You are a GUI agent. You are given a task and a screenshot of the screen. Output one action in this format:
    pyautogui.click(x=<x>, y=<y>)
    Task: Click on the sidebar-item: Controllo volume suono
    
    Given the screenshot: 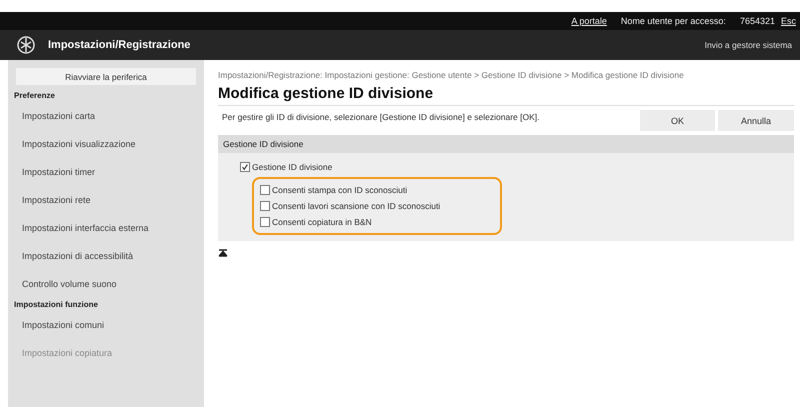 What is the action you would take?
    pyautogui.click(x=106, y=284)
    